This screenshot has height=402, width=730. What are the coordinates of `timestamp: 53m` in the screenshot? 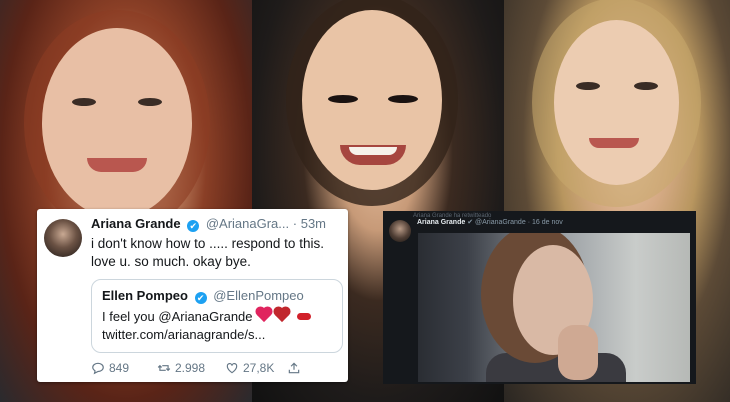 It's located at (313, 223).